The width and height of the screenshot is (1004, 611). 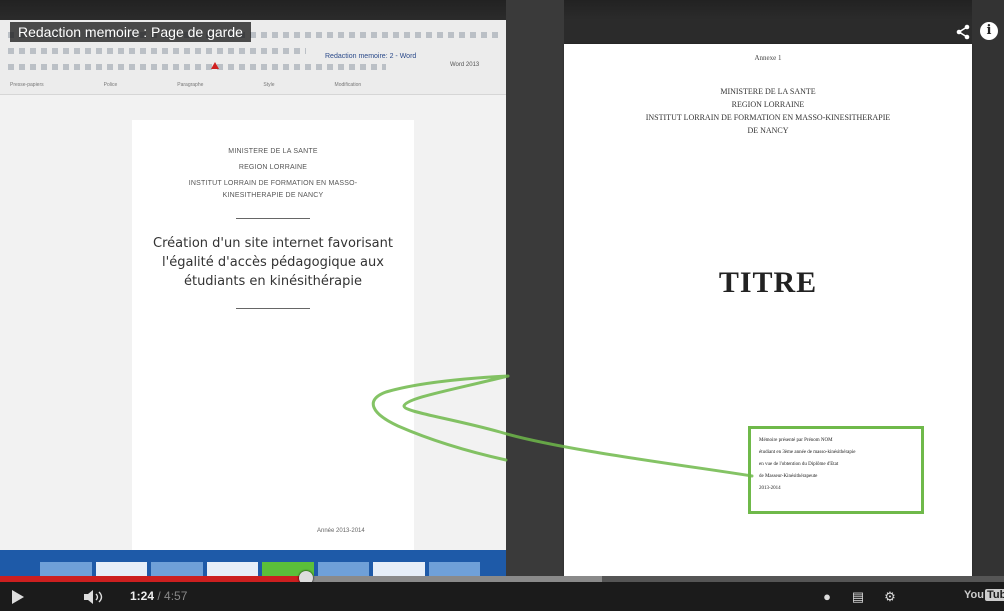 I want to click on ribbon-group-label: Police, so click(x=110, y=85).